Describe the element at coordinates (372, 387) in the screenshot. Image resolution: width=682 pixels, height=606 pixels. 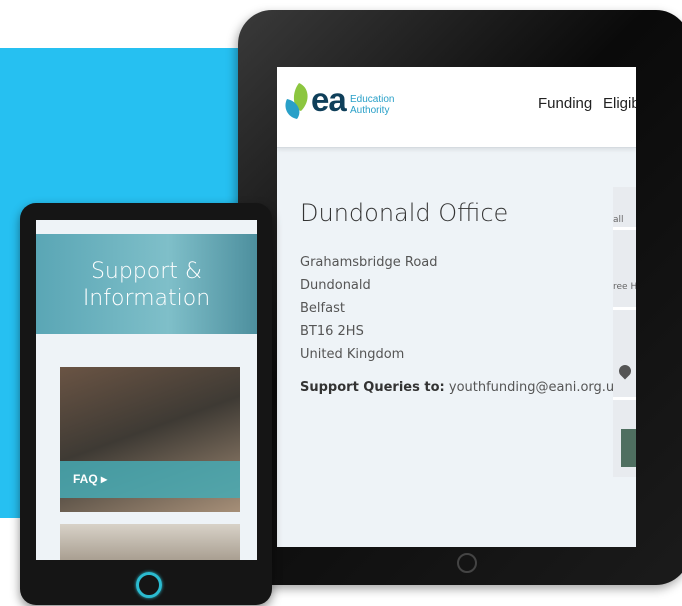
I see `support-label: Support Queries to:` at that location.